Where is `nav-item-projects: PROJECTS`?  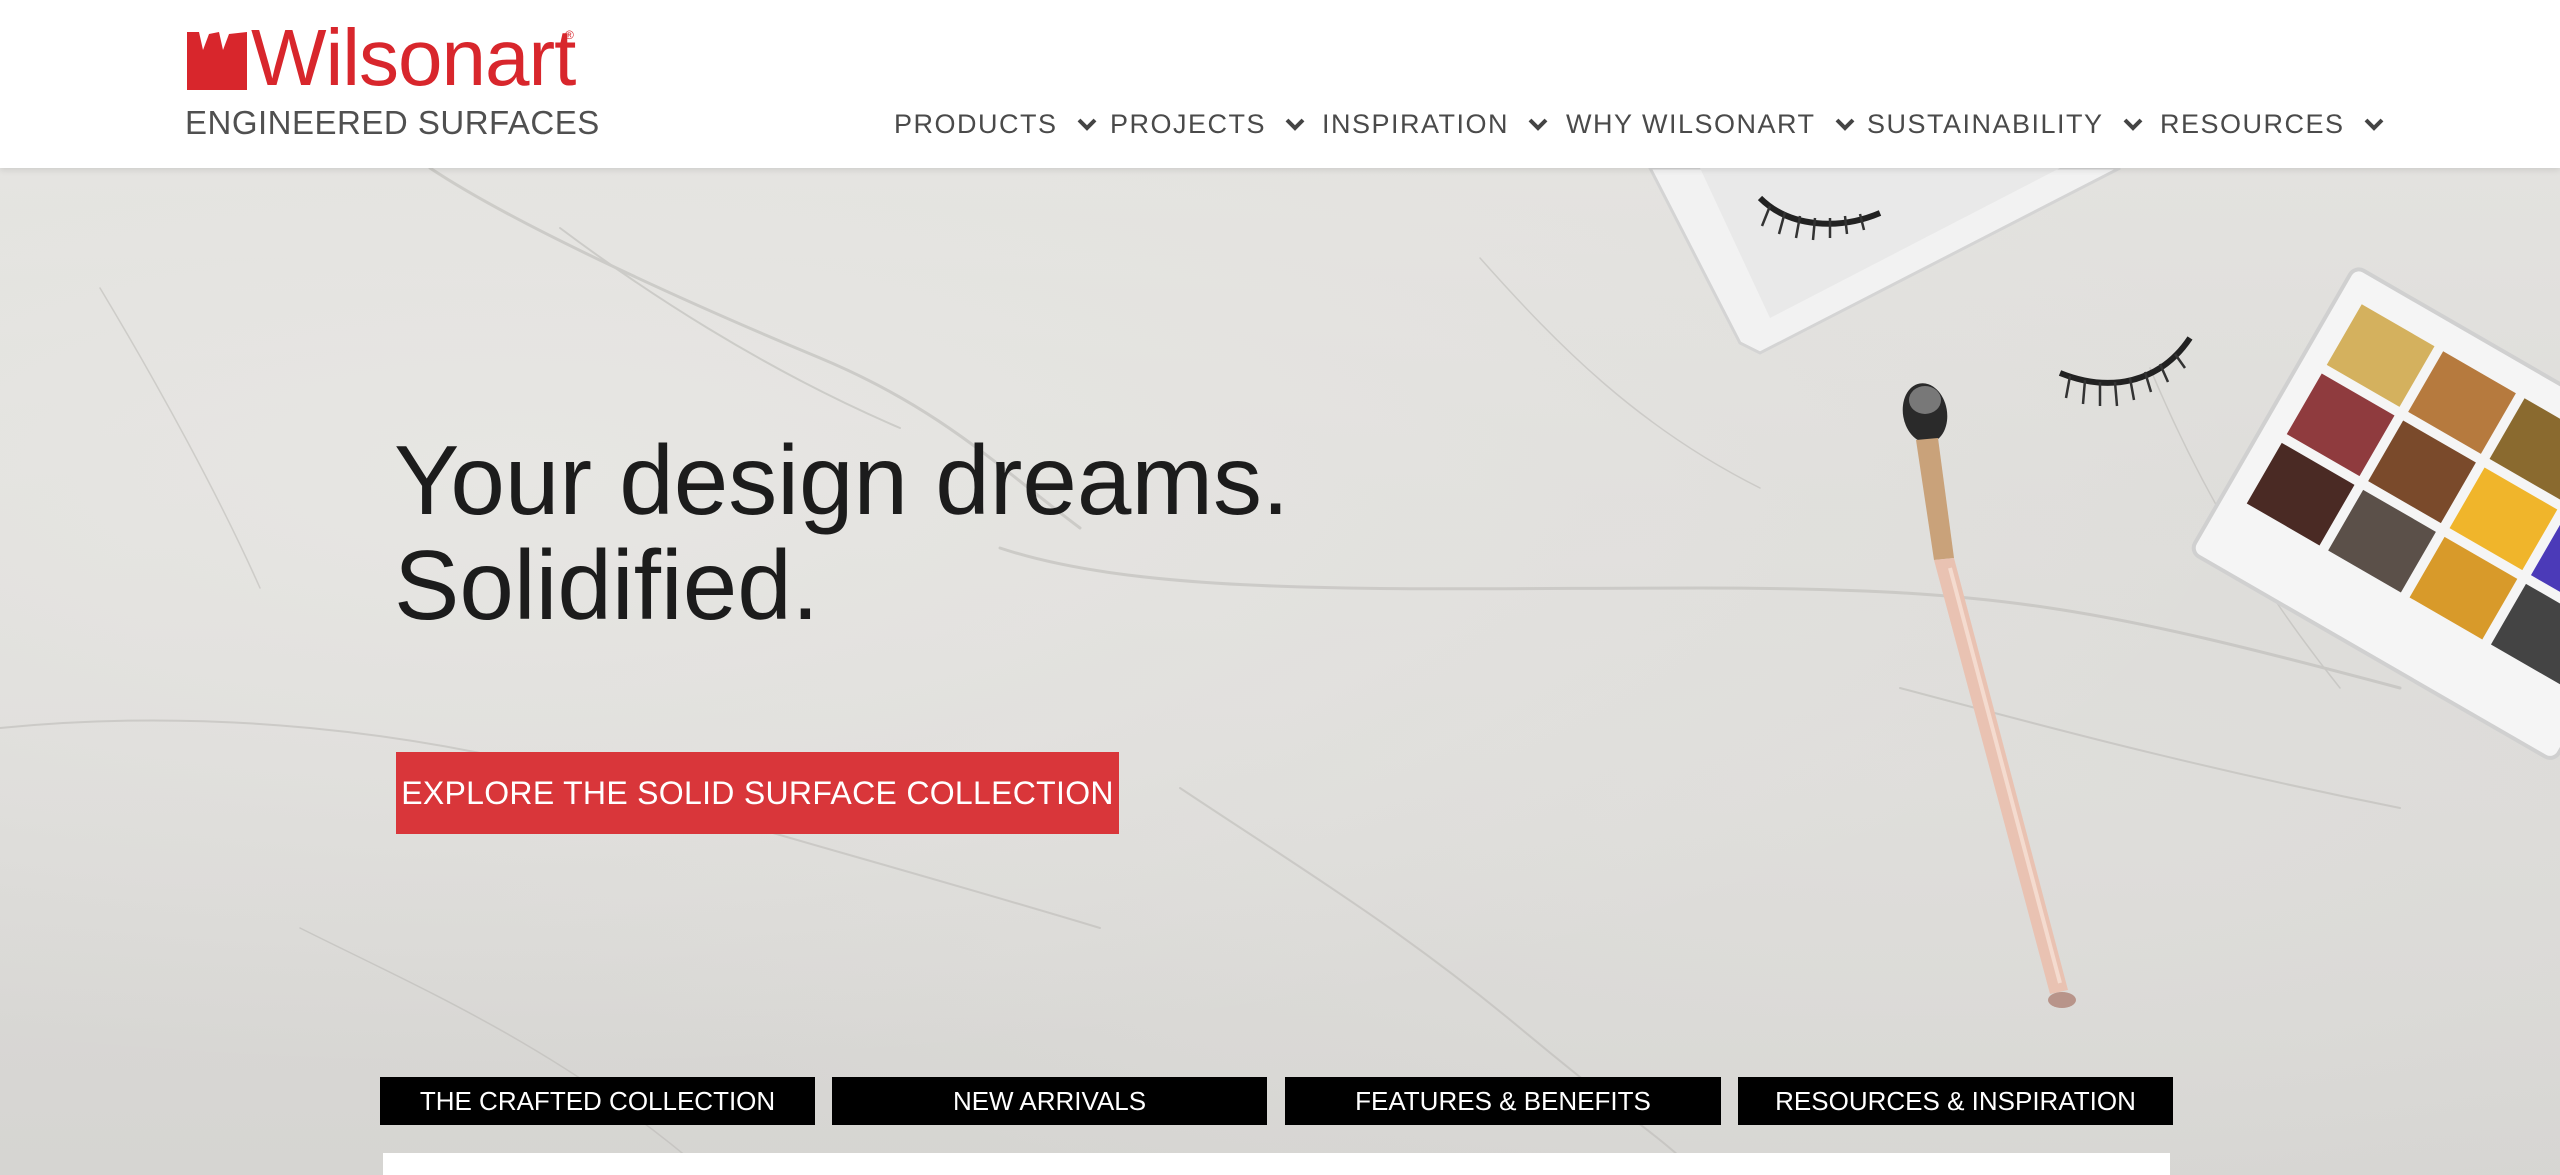 nav-item-projects: PROJECTS is located at coordinates (1208, 124).